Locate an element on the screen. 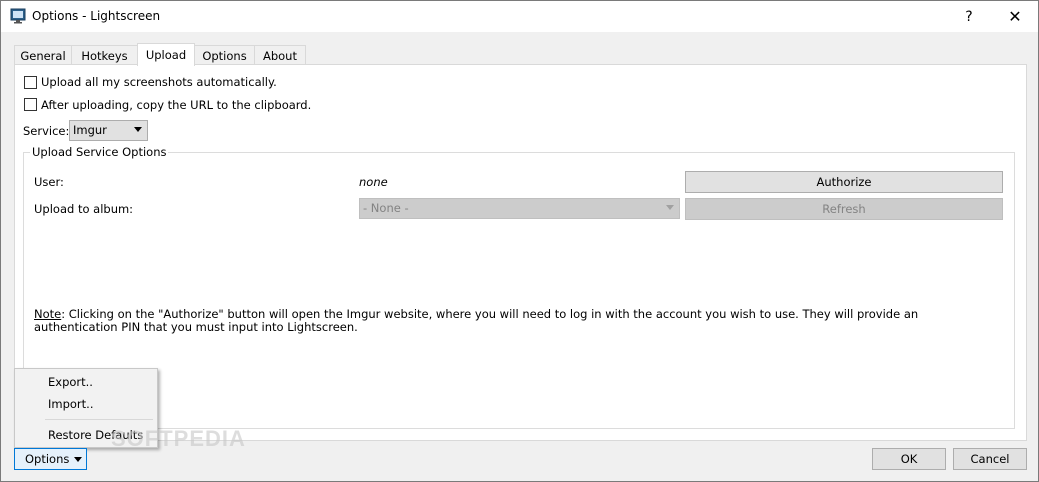  options-menu-button: Options is located at coordinates (50, 459).